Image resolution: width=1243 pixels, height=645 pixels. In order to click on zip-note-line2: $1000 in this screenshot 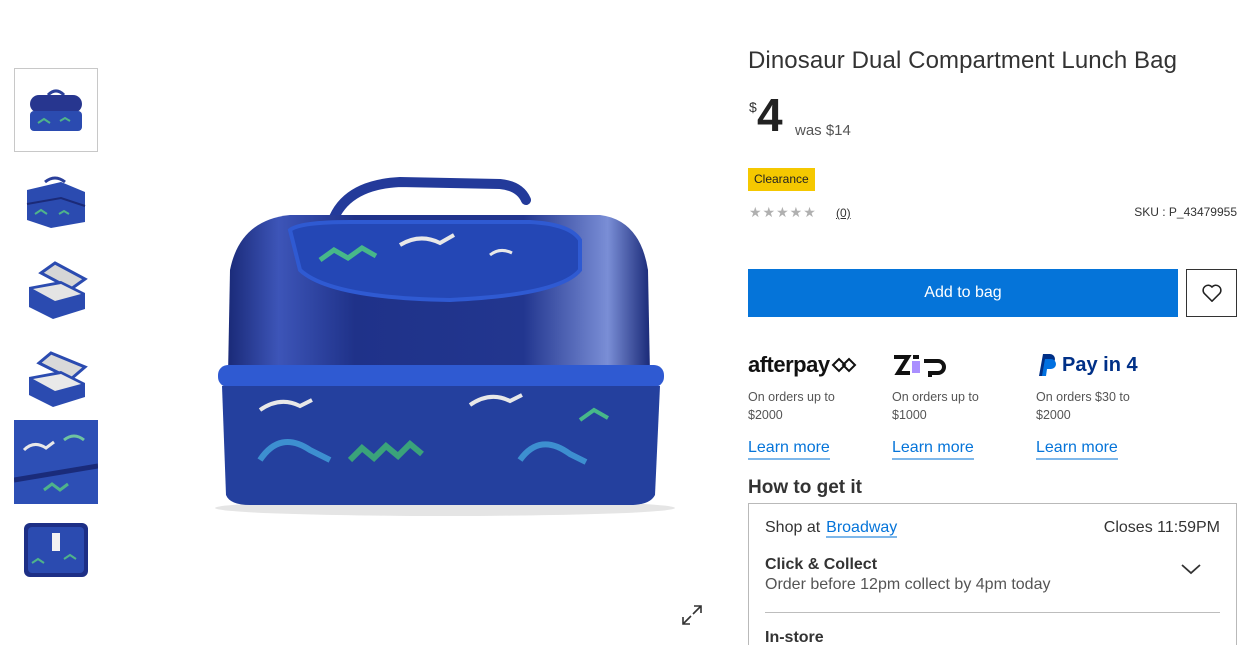, I will do `click(909, 415)`.